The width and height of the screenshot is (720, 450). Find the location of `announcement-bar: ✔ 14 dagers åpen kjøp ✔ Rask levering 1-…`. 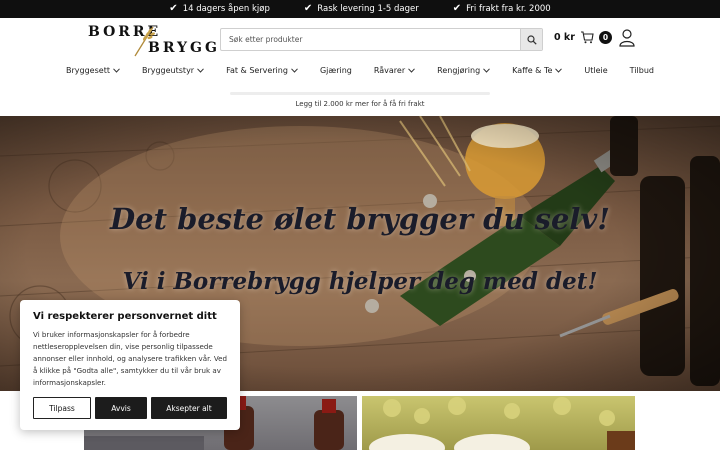

announcement-bar: ✔ 14 dagers åpen kjøp ✔ Rask levering 1-… is located at coordinates (360, 9).